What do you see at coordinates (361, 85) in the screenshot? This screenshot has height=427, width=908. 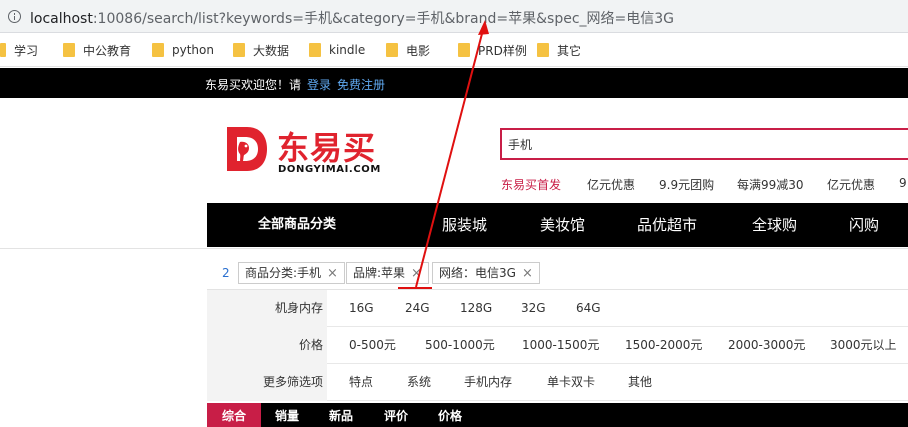 I see `register-link: 免费注册` at bounding box center [361, 85].